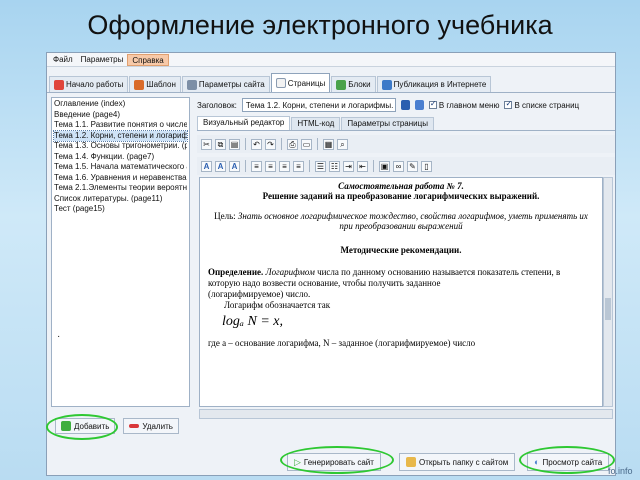 Image resolution: width=640 pixels, height=480 pixels. What do you see at coordinates (620, 471) in the screenshot?
I see `watermark: fo.info` at bounding box center [620, 471].